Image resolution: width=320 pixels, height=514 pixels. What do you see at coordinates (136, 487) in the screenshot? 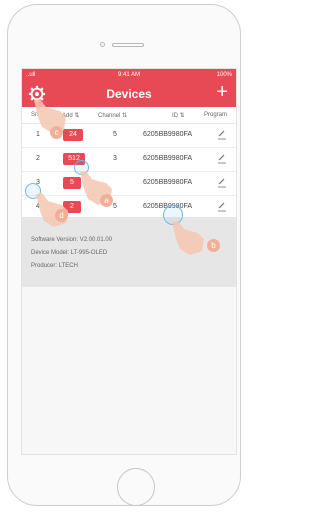
I see `home-button` at bounding box center [136, 487].